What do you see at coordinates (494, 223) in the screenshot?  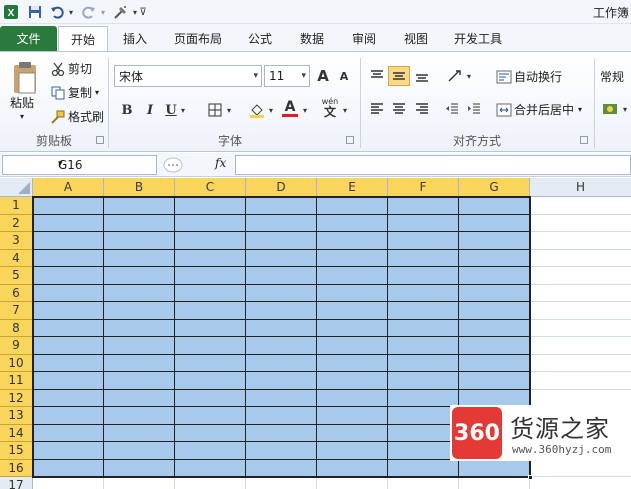 I see `cell-g2` at bounding box center [494, 223].